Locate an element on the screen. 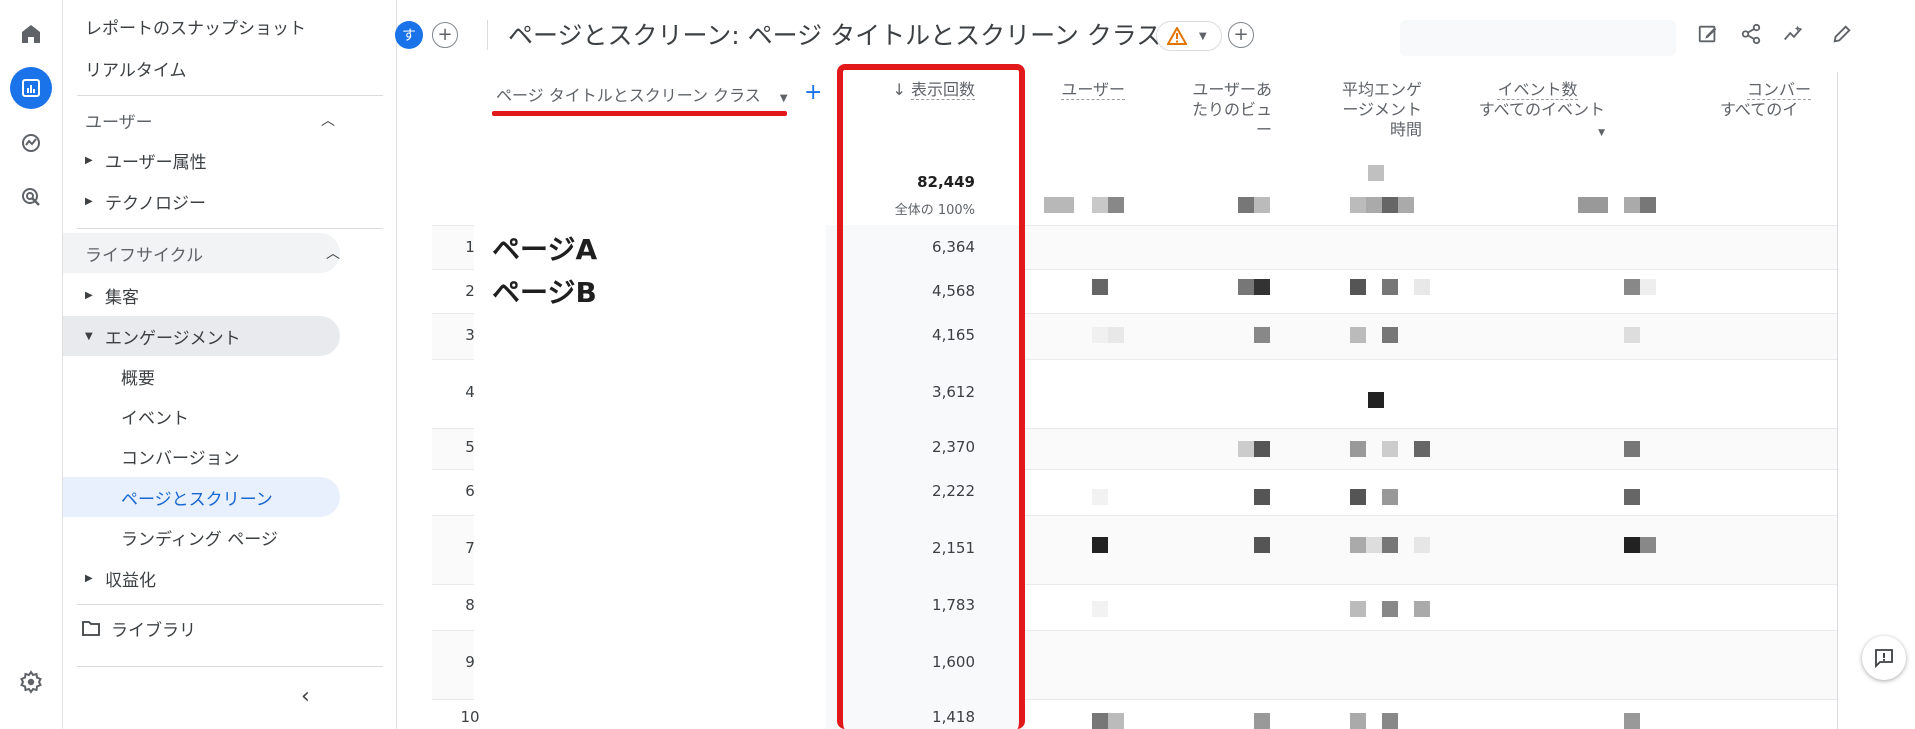 The image size is (1915, 729). sidebar-item-library: ライブラリ is located at coordinates (138, 628).